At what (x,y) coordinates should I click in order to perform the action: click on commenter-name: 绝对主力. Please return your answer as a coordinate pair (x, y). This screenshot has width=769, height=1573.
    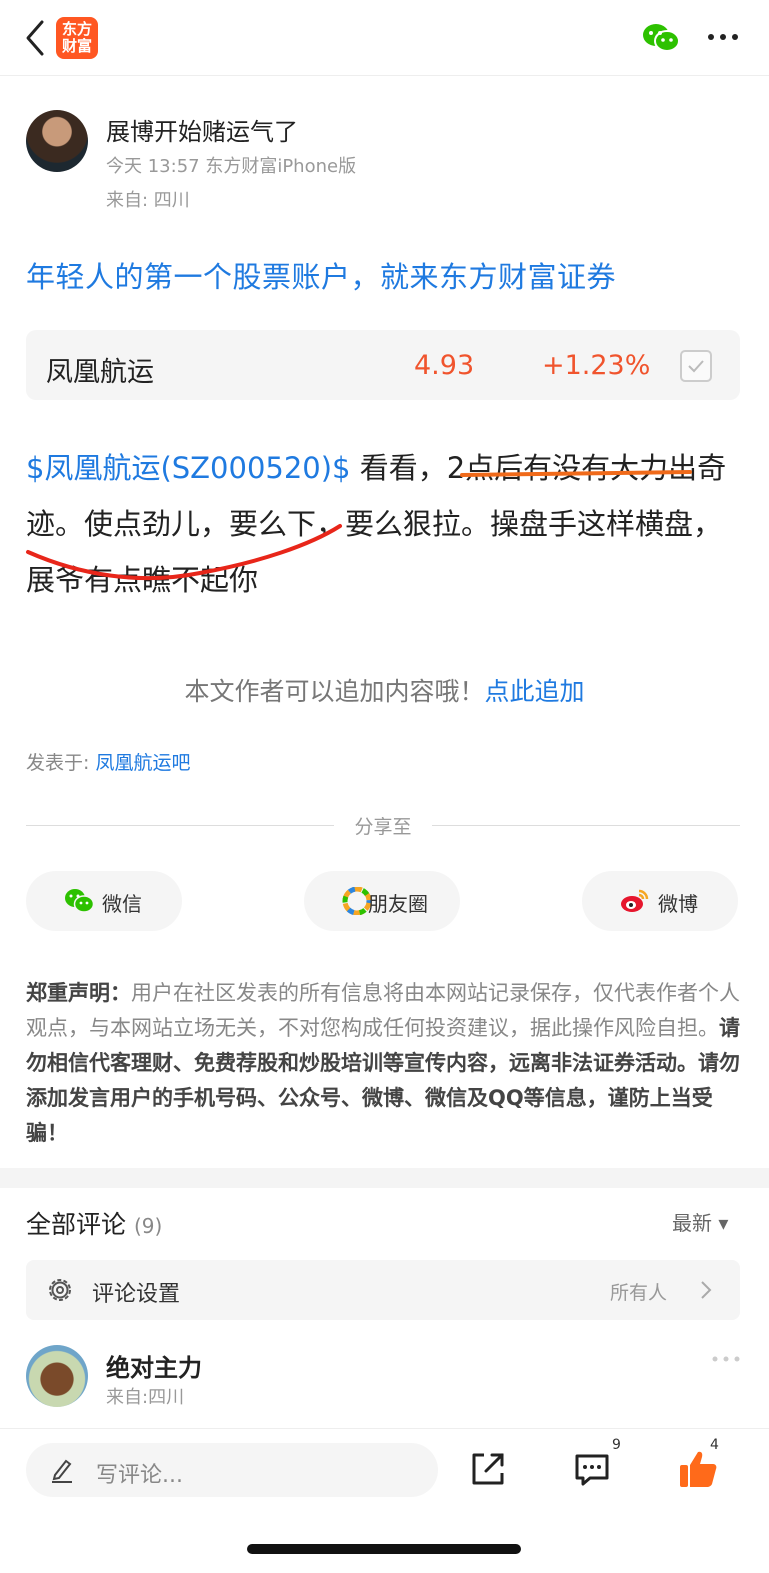
    Looking at the image, I should click on (154, 1365).